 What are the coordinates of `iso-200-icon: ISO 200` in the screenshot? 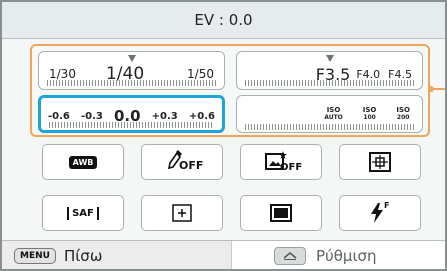 It's located at (403, 114).